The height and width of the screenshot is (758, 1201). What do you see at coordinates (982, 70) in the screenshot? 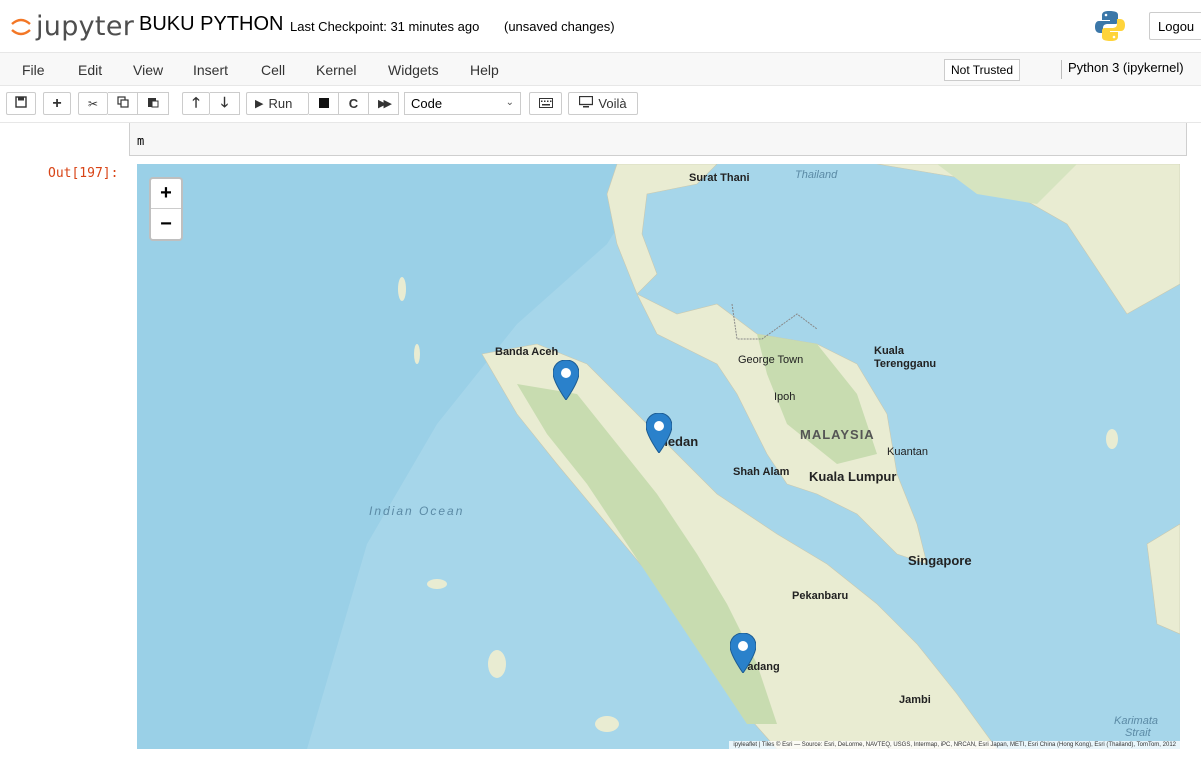
I see `trust-status-button: Not Trusted` at bounding box center [982, 70].